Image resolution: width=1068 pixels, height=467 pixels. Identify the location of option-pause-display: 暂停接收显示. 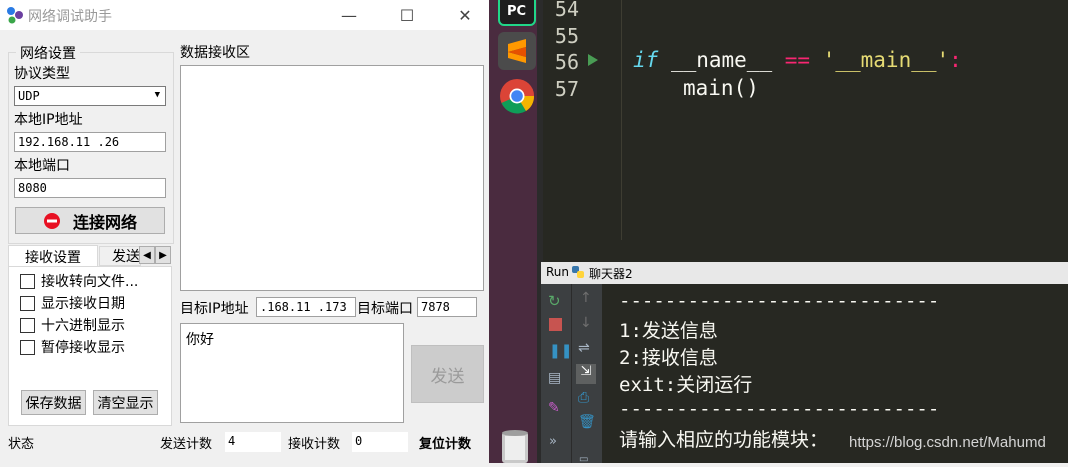
(72, 347).